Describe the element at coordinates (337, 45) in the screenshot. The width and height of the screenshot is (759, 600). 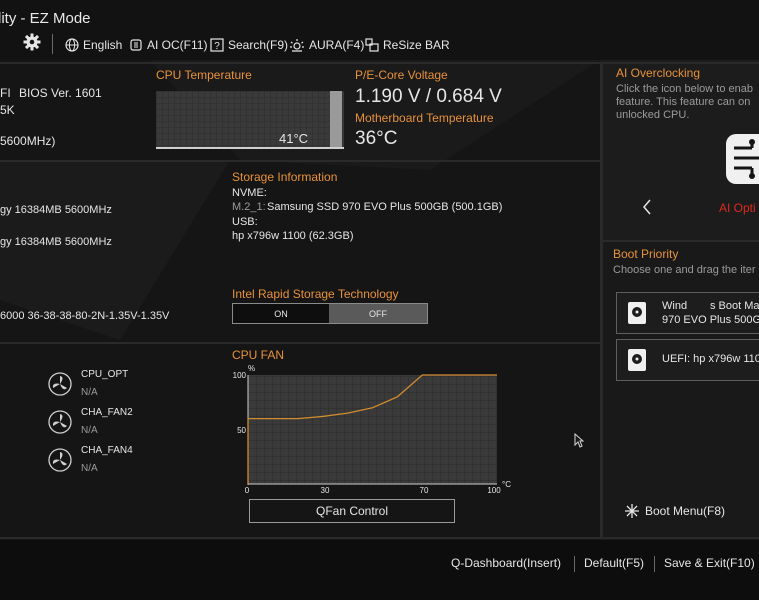
I see `aura-label: AURA(F4)` at that location.